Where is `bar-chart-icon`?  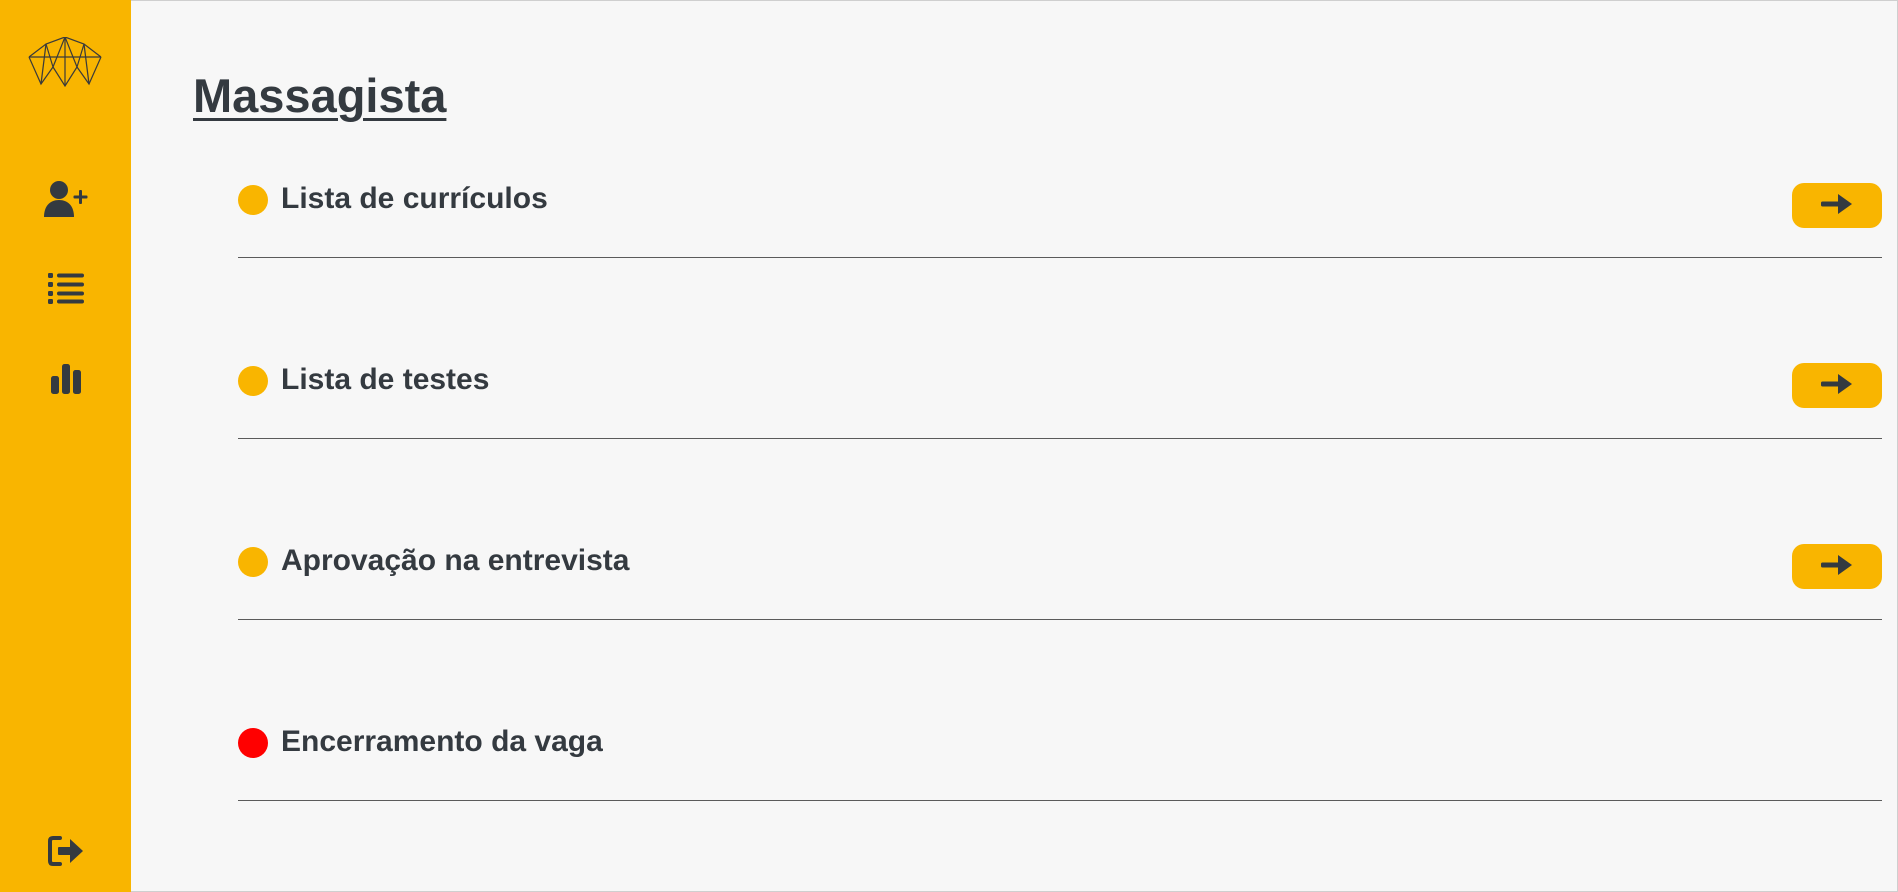
bar-chart-icon is located at coordinates (66, 378).